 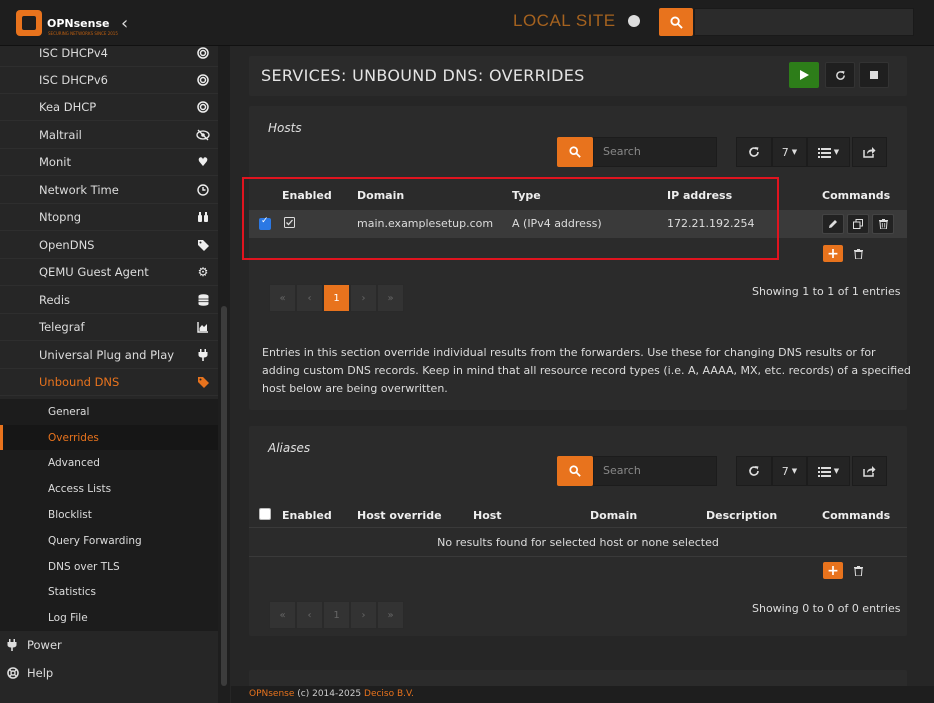 What do you see at coordinates (575, 471) in the screenshot?
I see `aliases-search-button` at bounding box center [575, 471].